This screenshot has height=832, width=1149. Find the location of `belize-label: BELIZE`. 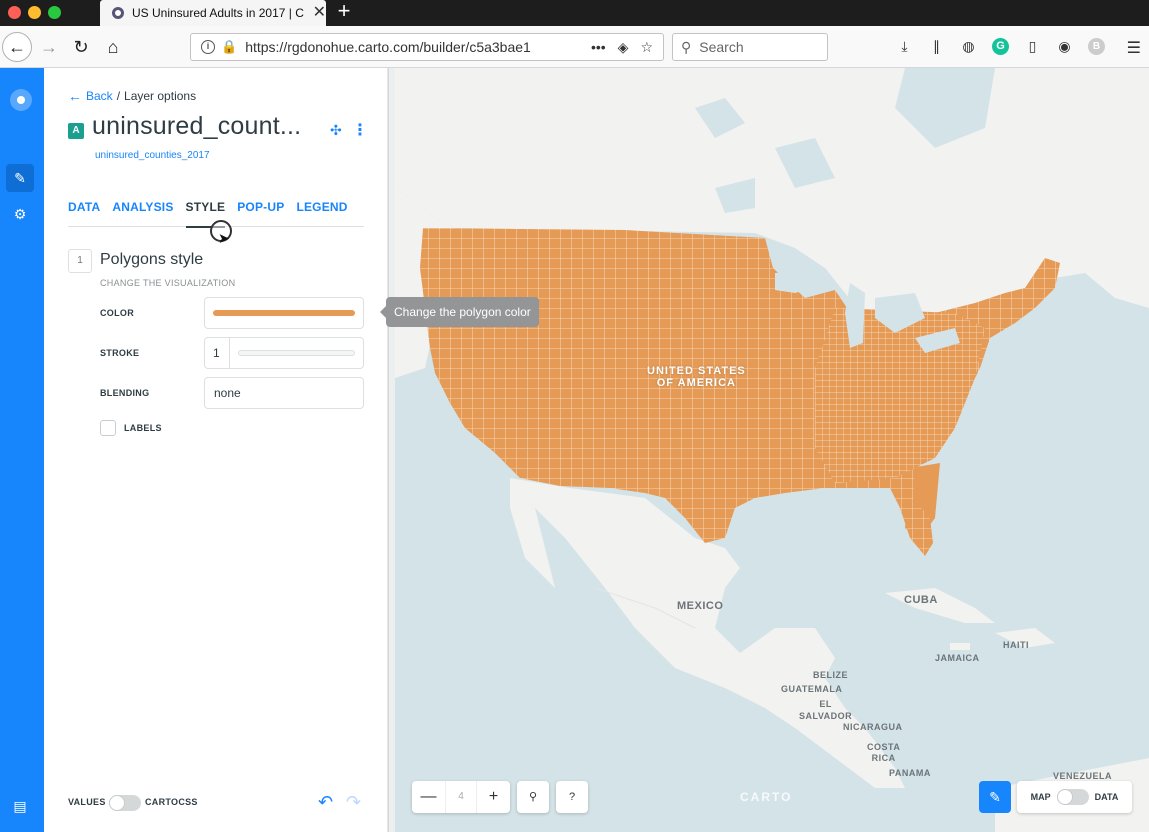

belize-label: BELIZE is located at coordinates (831, 675).